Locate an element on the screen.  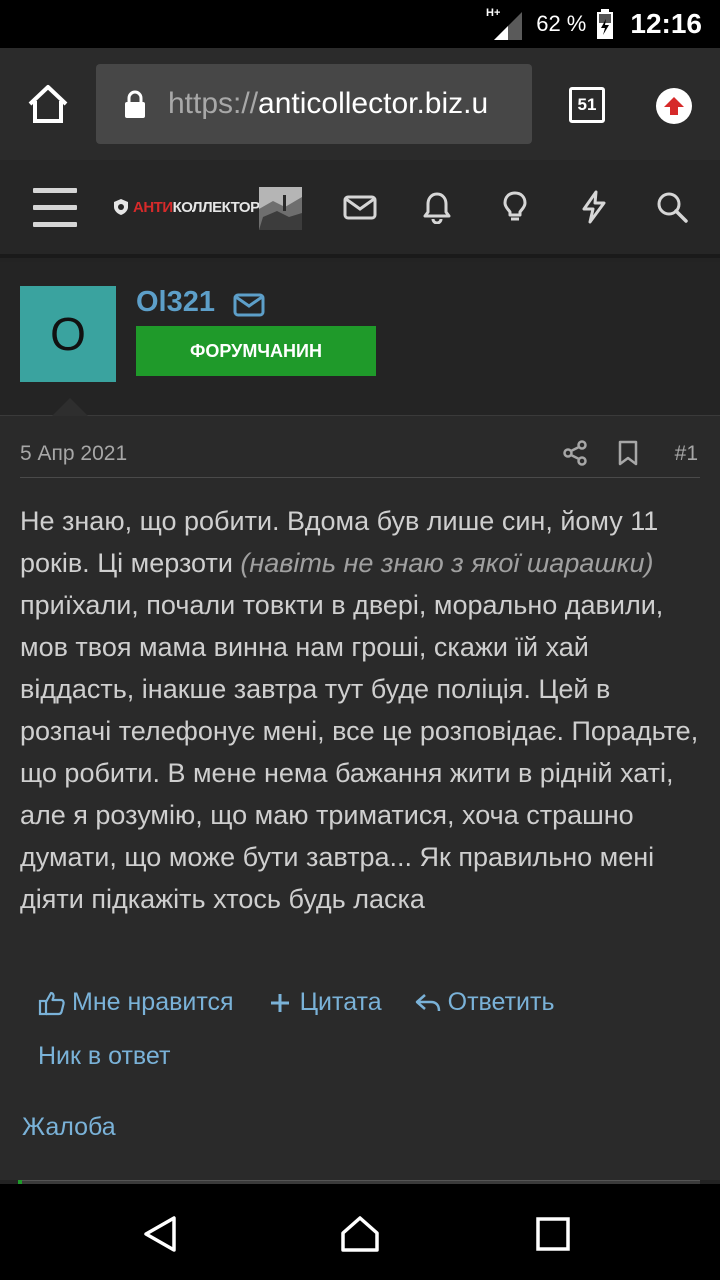
update-button is located at coordinates (674, 106).